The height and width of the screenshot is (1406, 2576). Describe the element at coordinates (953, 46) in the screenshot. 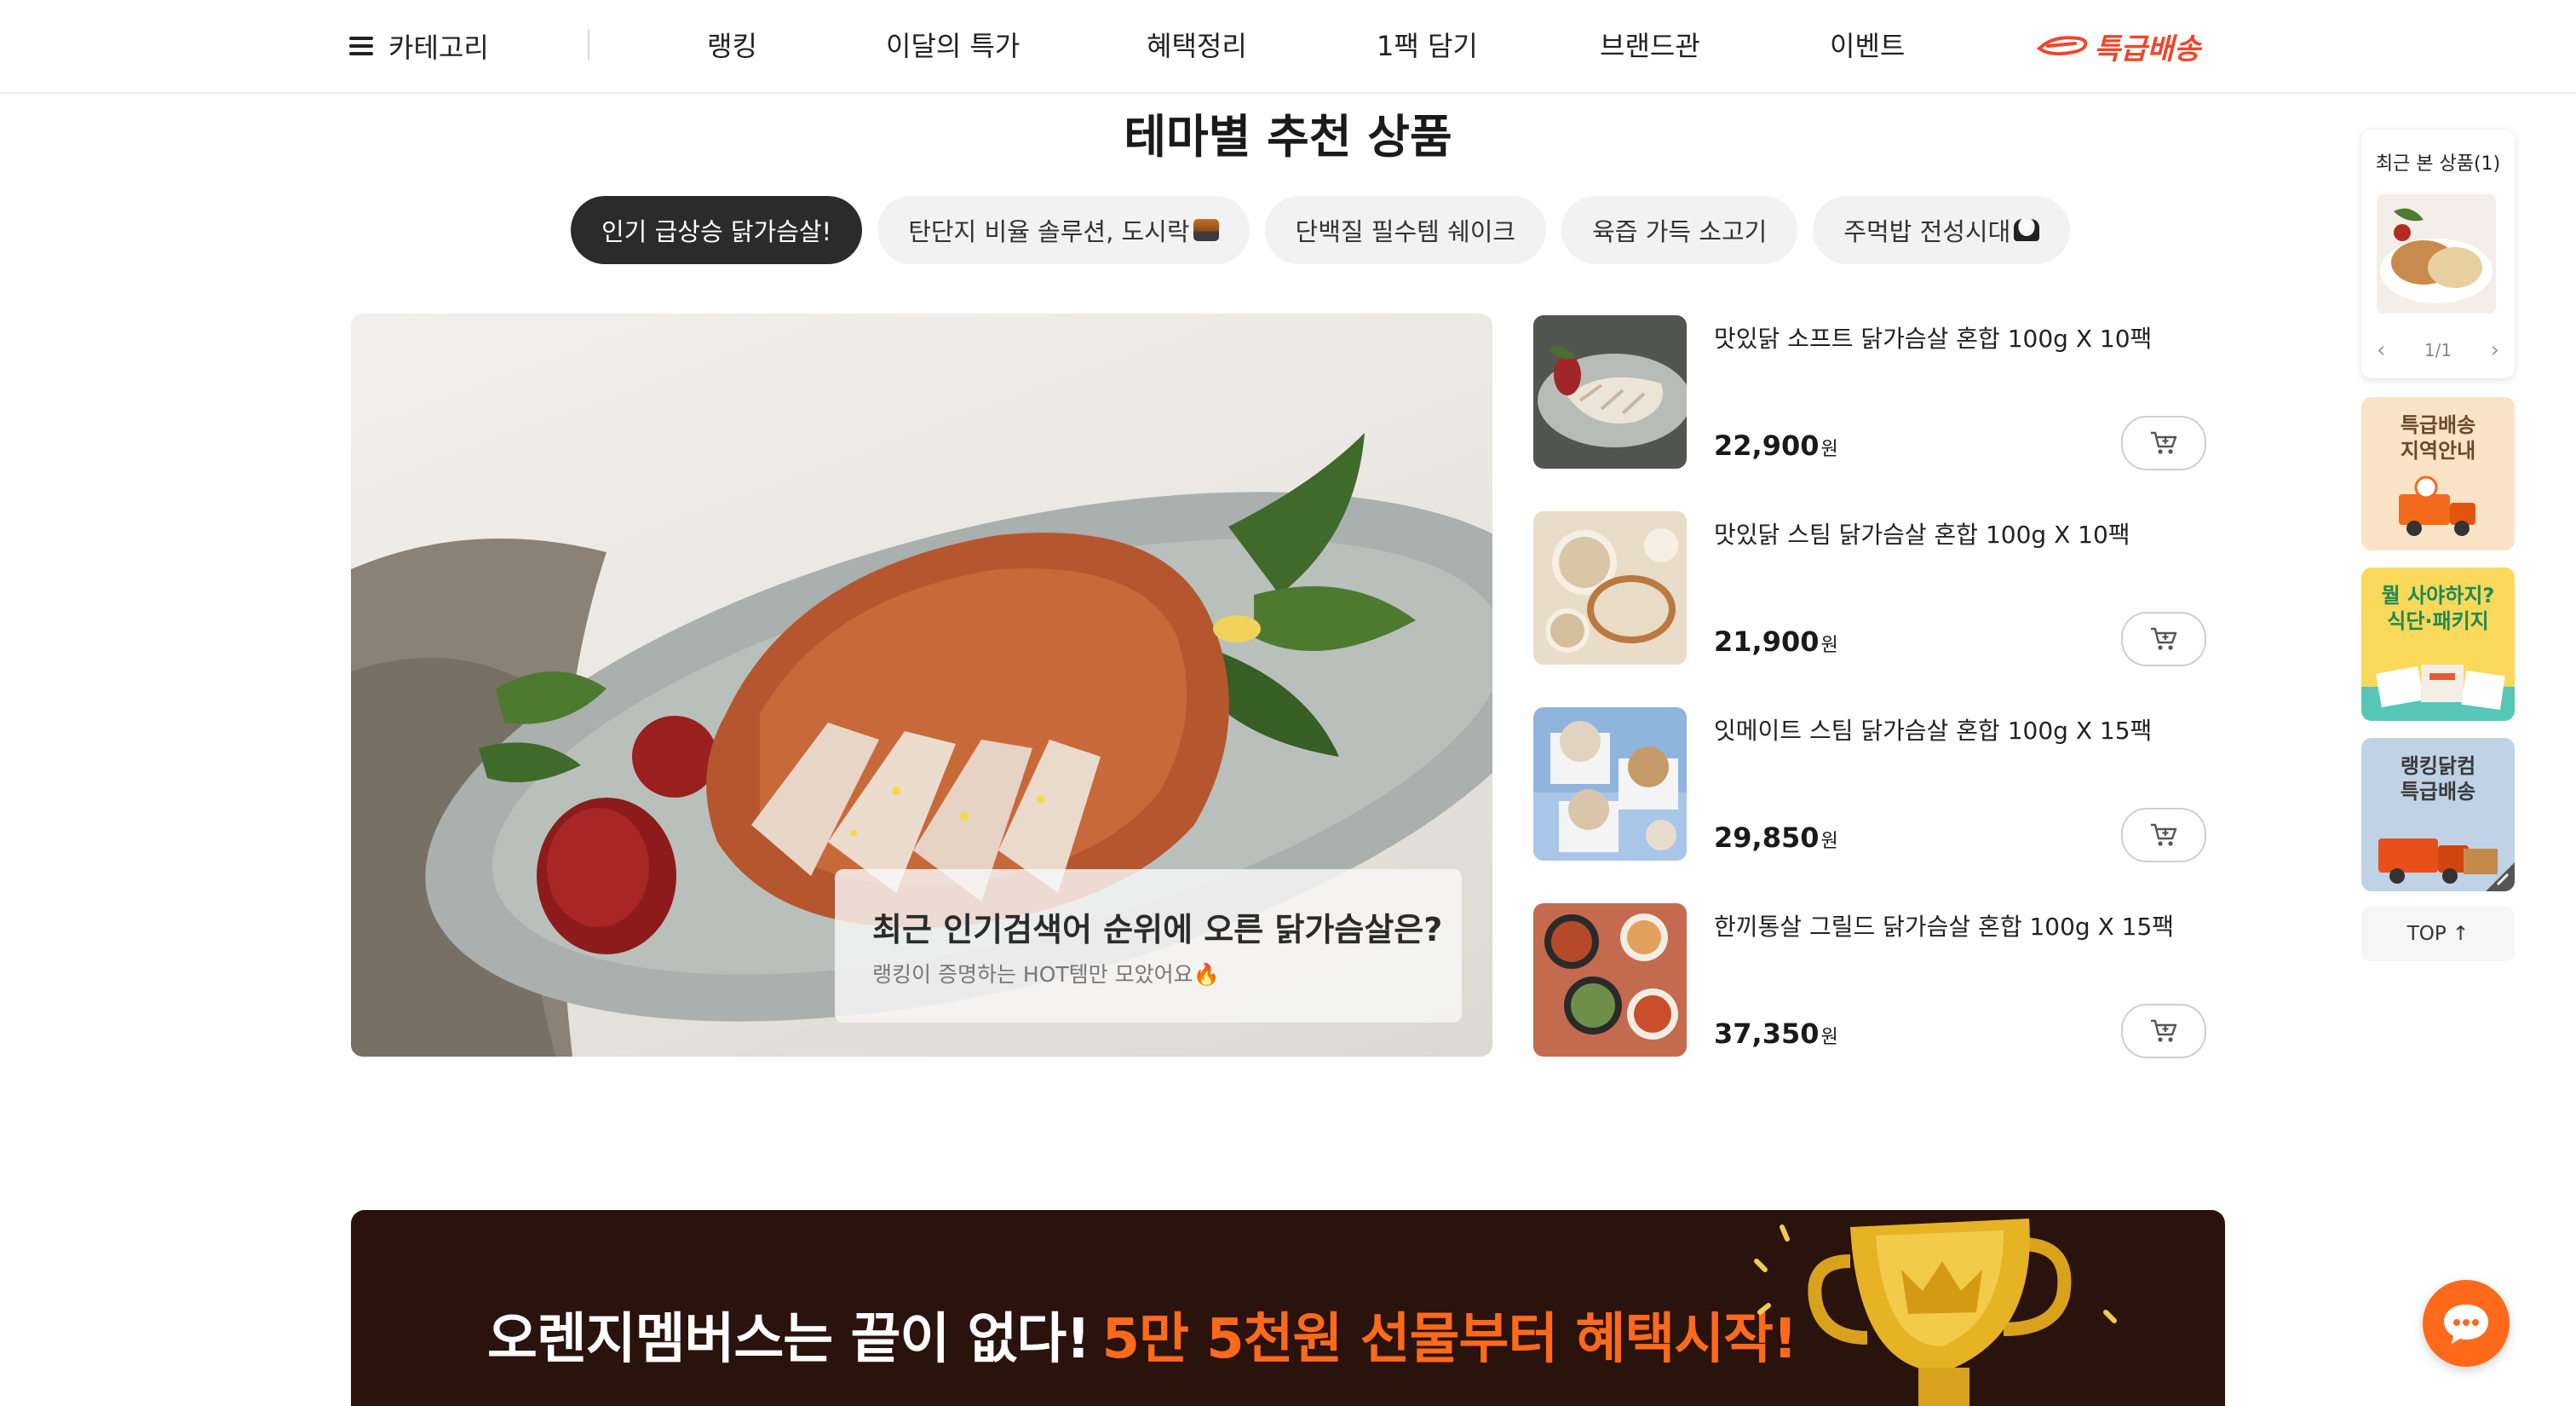

I see `nav-item-monthly-deals: 이달의 특가` at that location.